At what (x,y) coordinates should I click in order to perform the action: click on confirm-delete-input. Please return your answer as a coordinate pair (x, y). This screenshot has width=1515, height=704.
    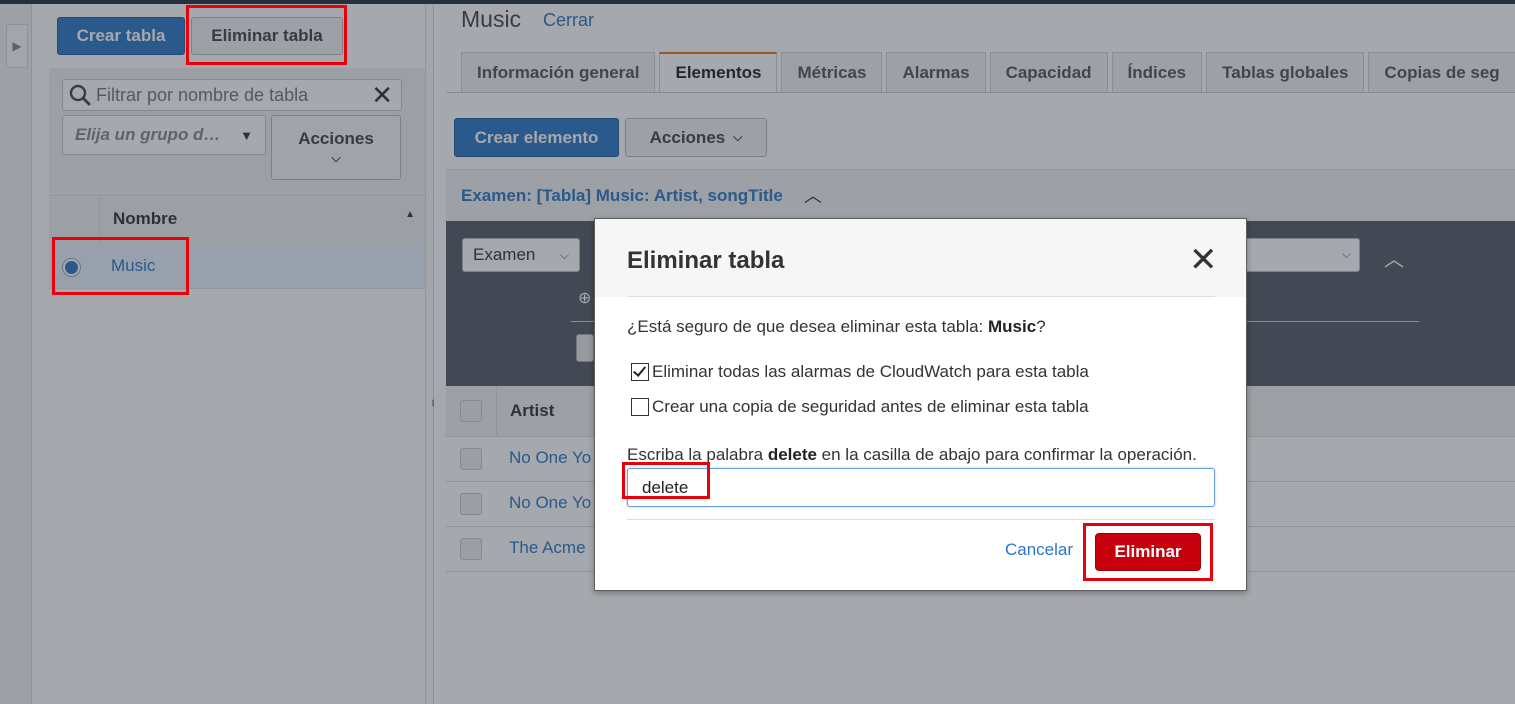
    Looking at the image, I should click on (920, 488).